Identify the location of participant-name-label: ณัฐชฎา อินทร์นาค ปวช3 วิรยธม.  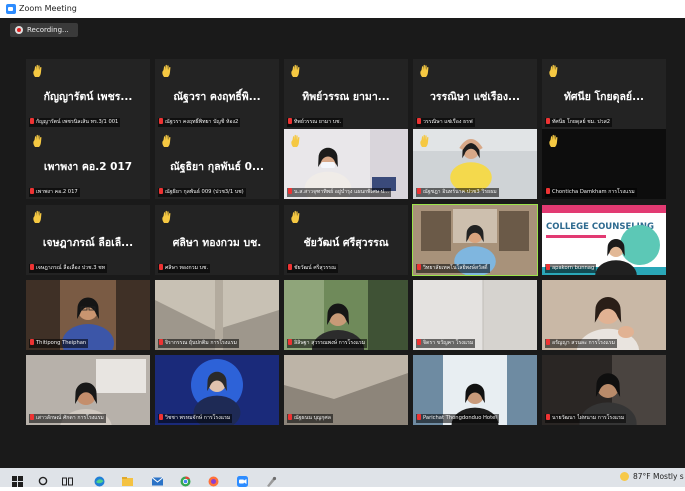
(457, 192).